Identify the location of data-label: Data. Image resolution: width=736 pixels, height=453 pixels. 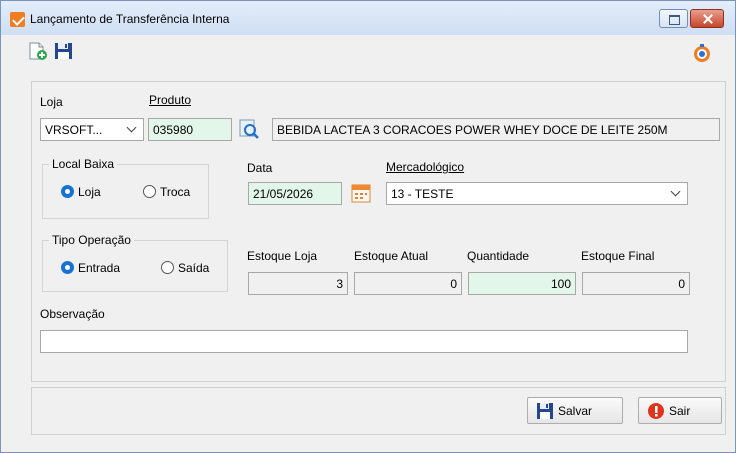
(260, 168).